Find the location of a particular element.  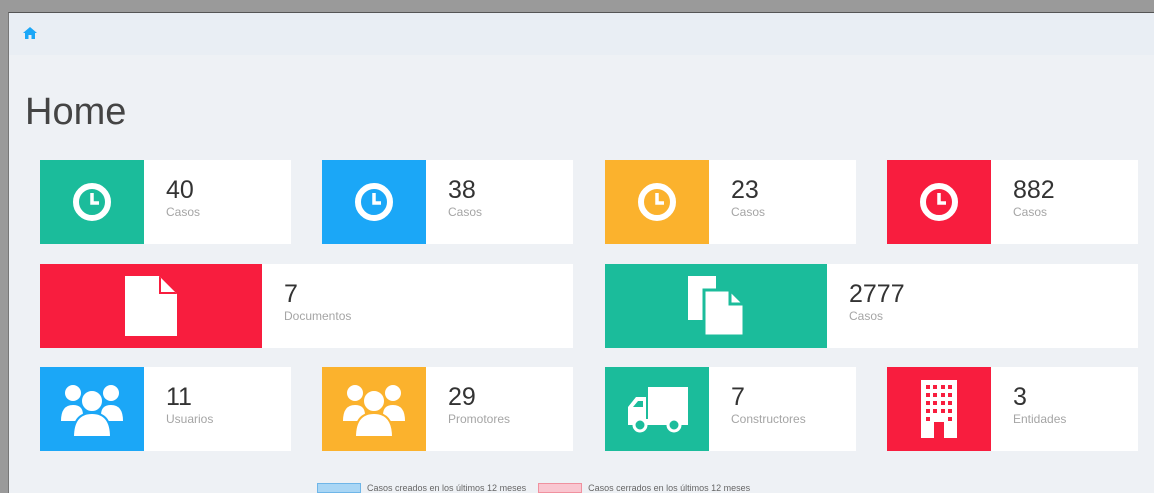

stat-tile-casos-blue: 38 Casos is located at coordinates (447, 202).